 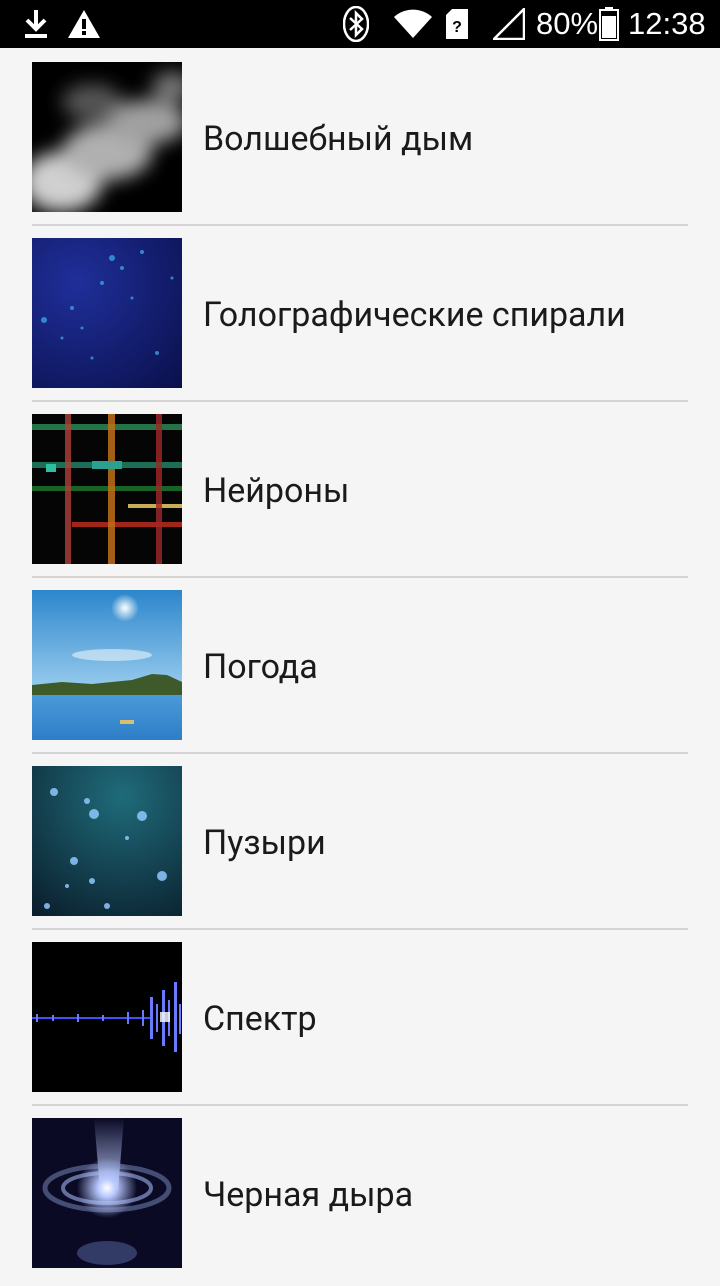 What do you see at coordinates (360, 1016) in the screenshot?
I see `list-item: Спектр` at bounding box center [360, 1016].